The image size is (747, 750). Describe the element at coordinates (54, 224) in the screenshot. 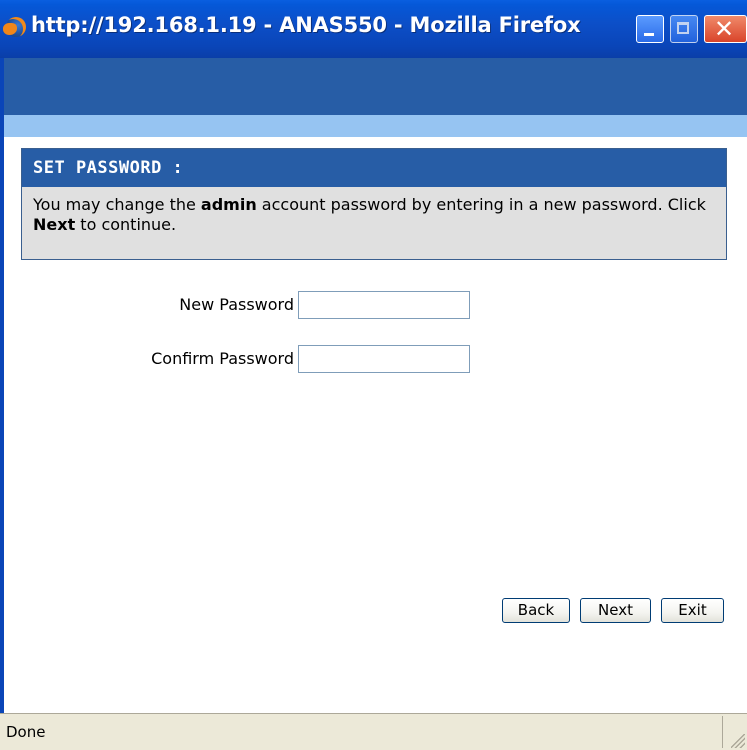

I see `description-next: Next` at that location.